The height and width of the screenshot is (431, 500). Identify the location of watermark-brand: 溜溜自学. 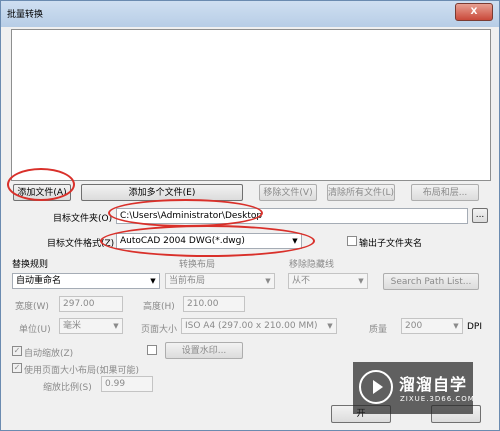
(433, 384).